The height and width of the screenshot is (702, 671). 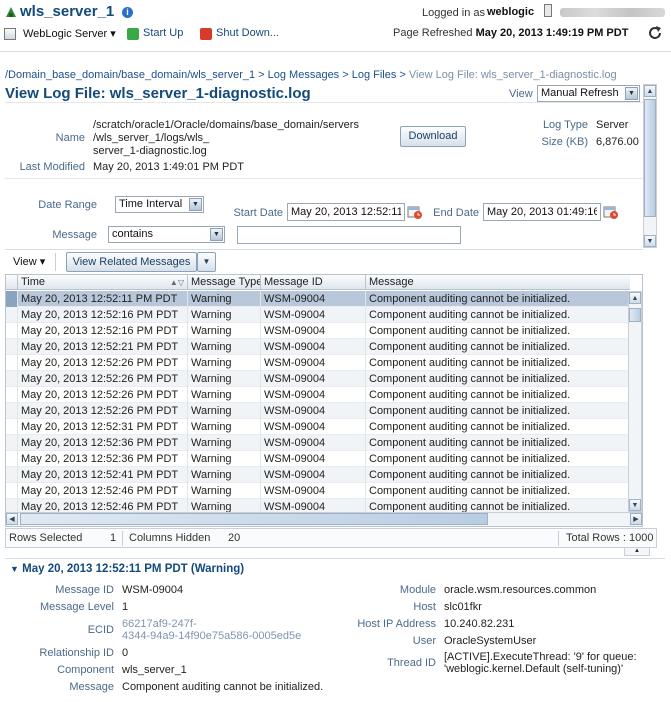 I want to click on row-header-column, so click(x=12, y=282).